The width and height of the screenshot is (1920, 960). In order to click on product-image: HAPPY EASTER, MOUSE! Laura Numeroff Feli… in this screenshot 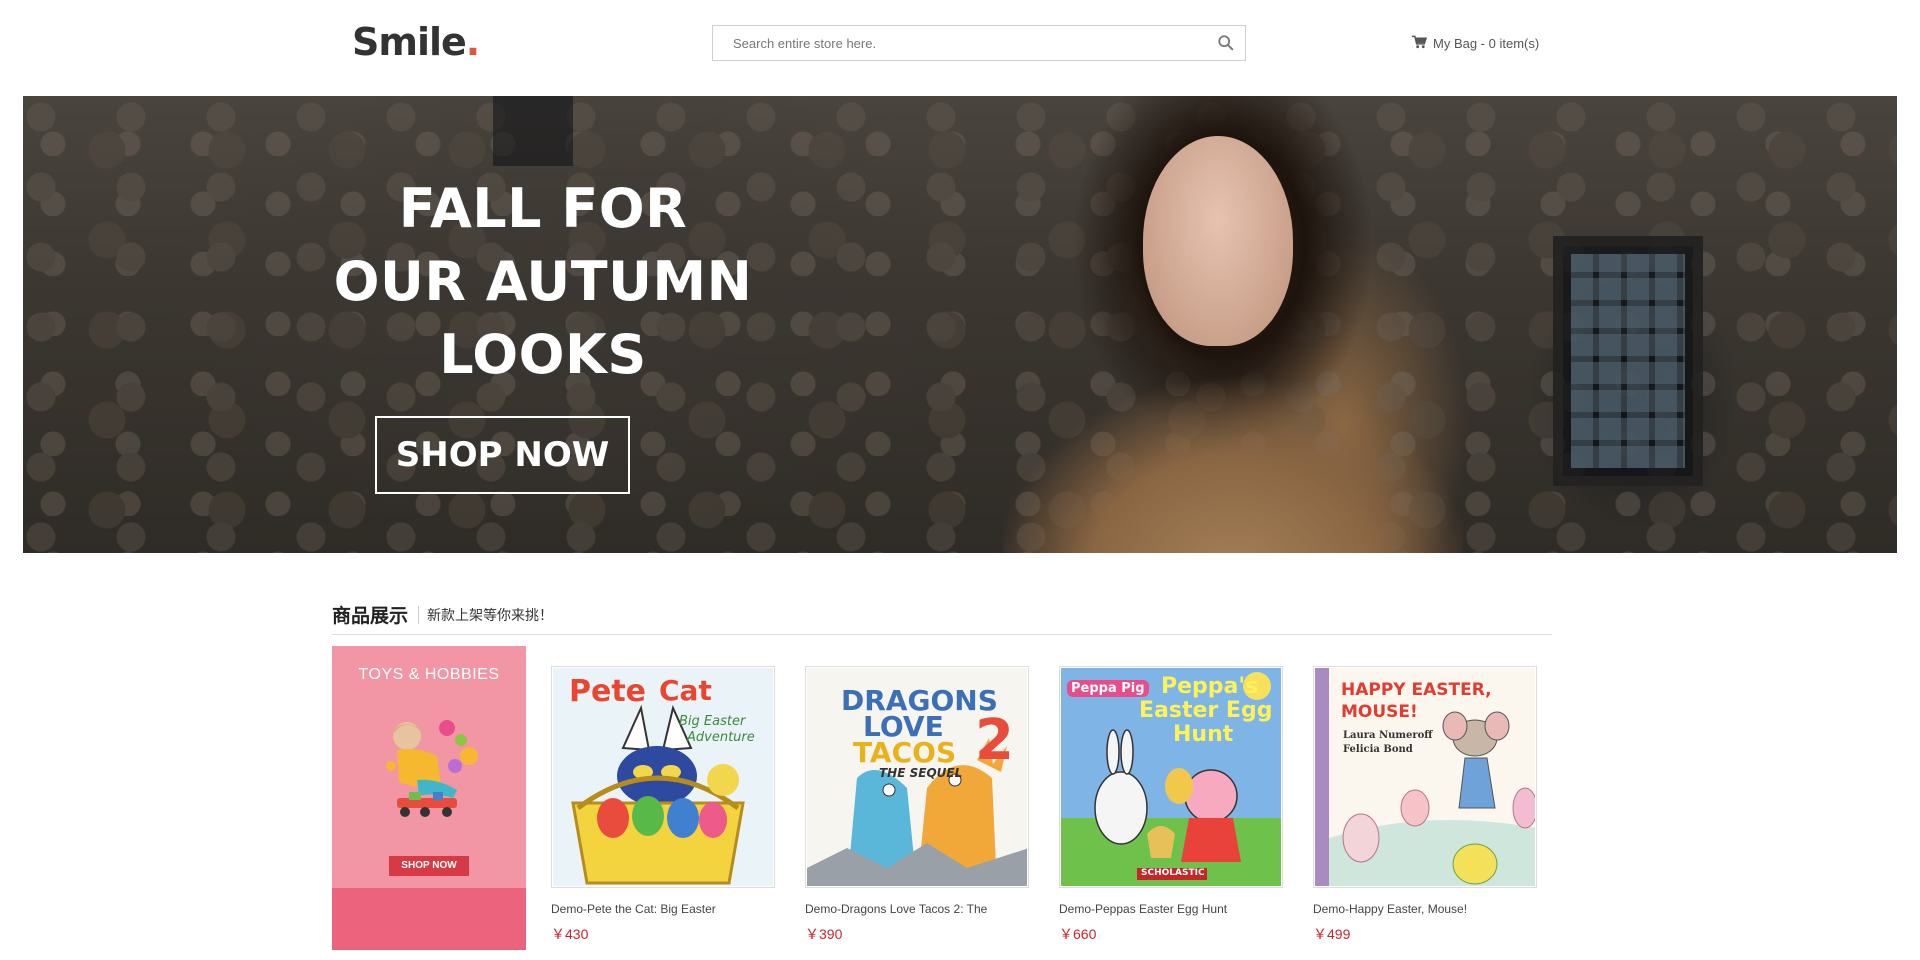, I will do `click(1425, 777)`.